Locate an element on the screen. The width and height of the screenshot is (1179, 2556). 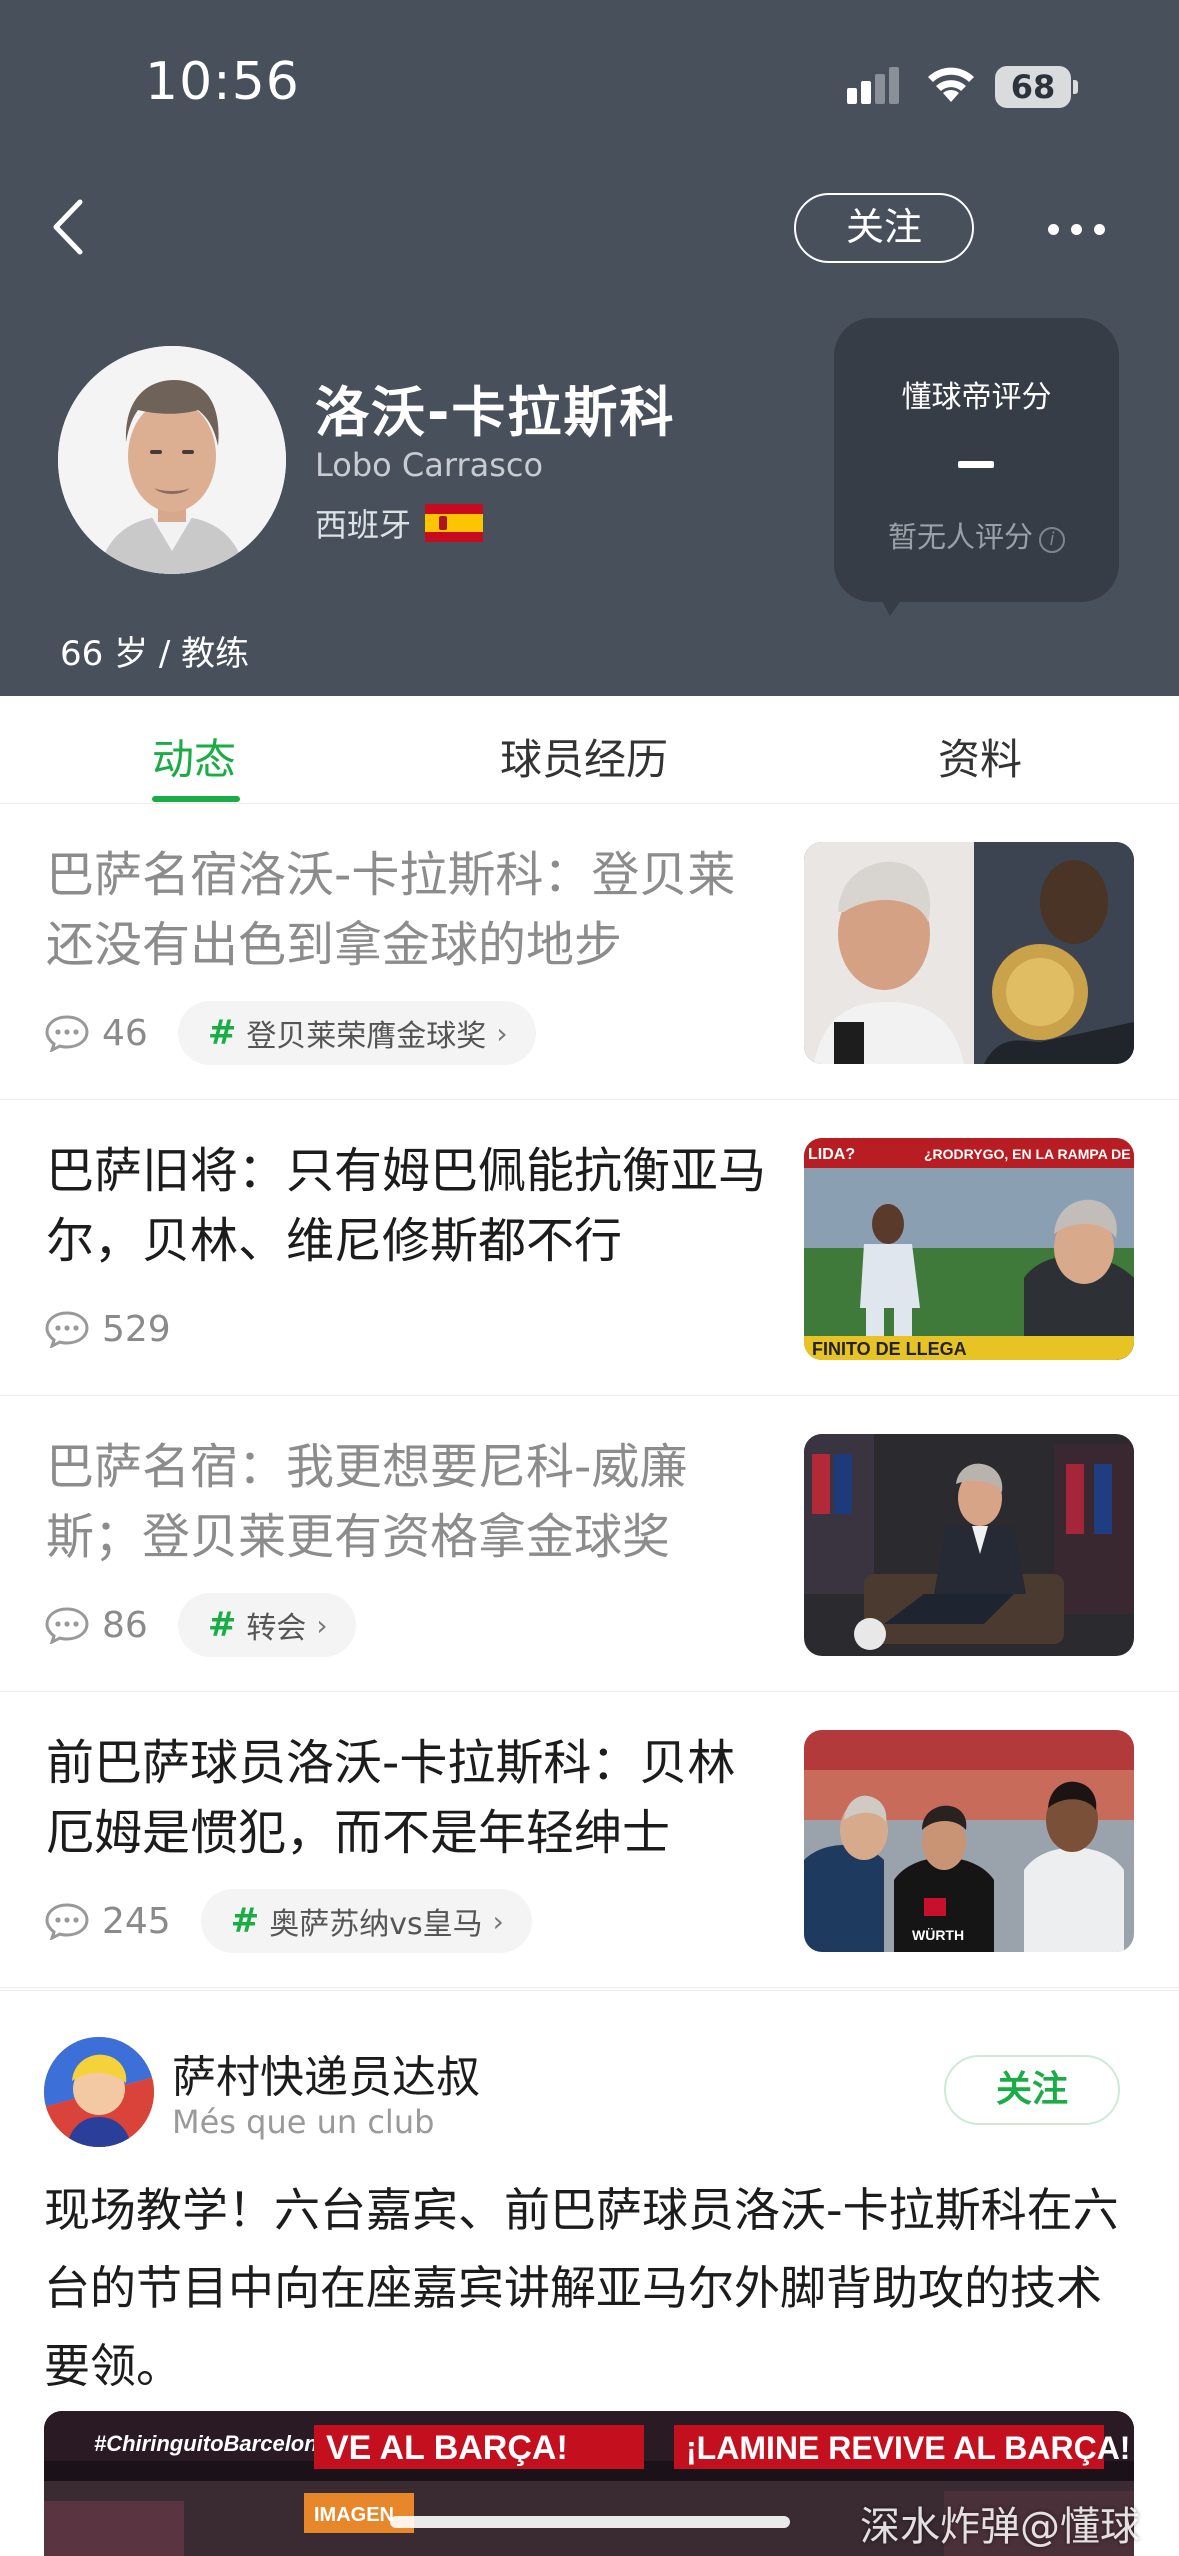
battery-tip is located at coordinates (1075, 87).